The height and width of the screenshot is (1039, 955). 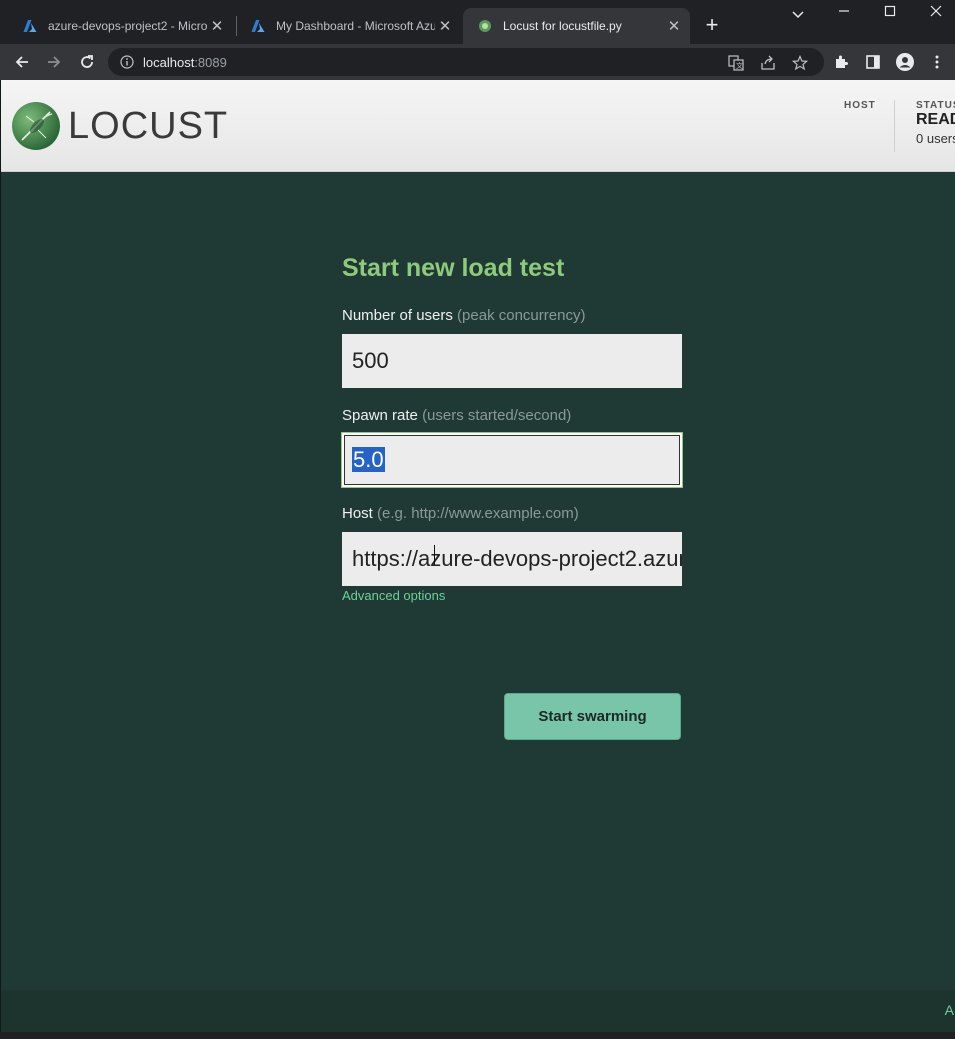 I want to click on locust-logo-text: LOCUST, so click(x=148, y=125).